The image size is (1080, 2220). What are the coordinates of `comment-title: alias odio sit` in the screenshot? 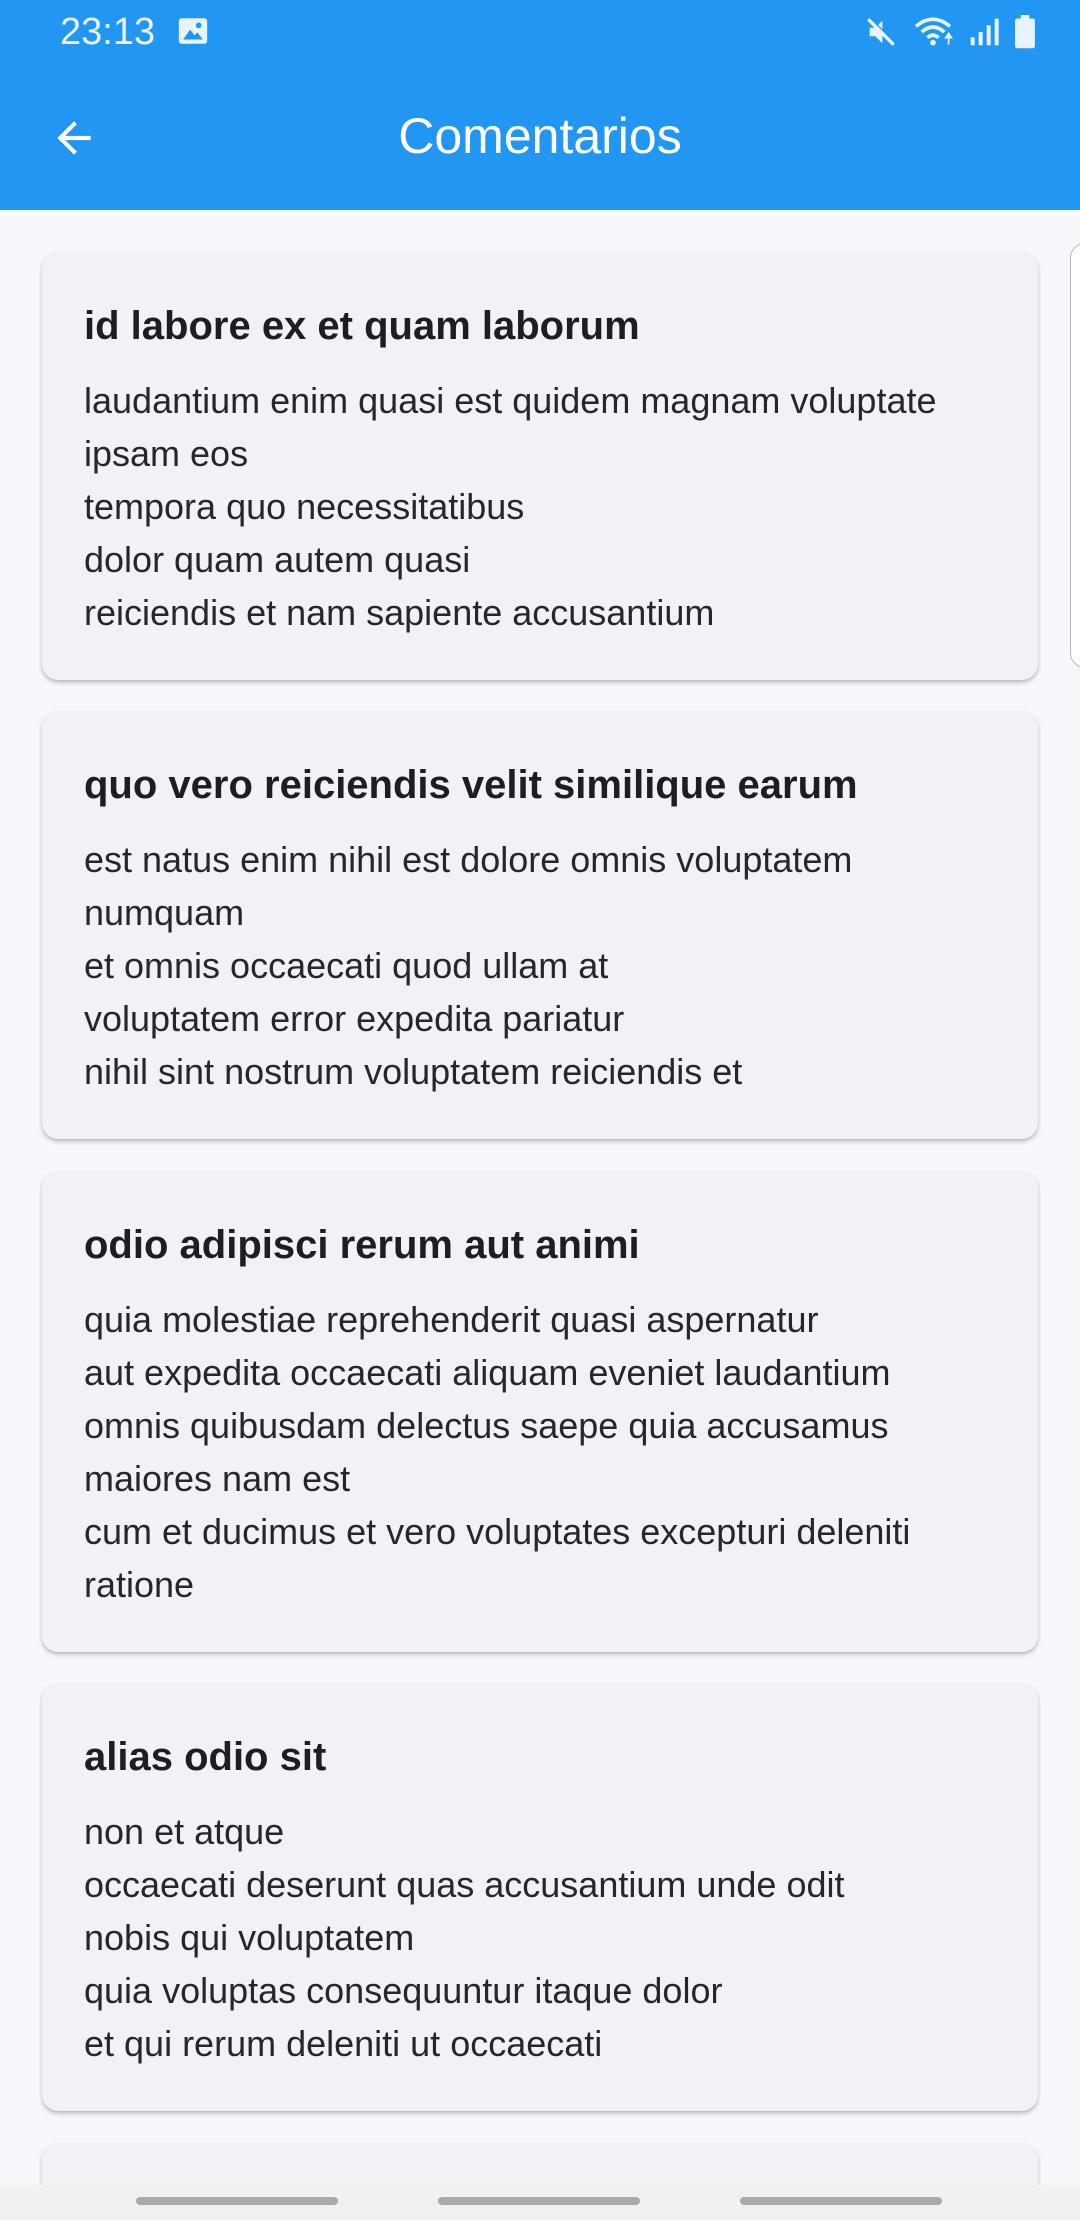 It's located at (205, 1757).